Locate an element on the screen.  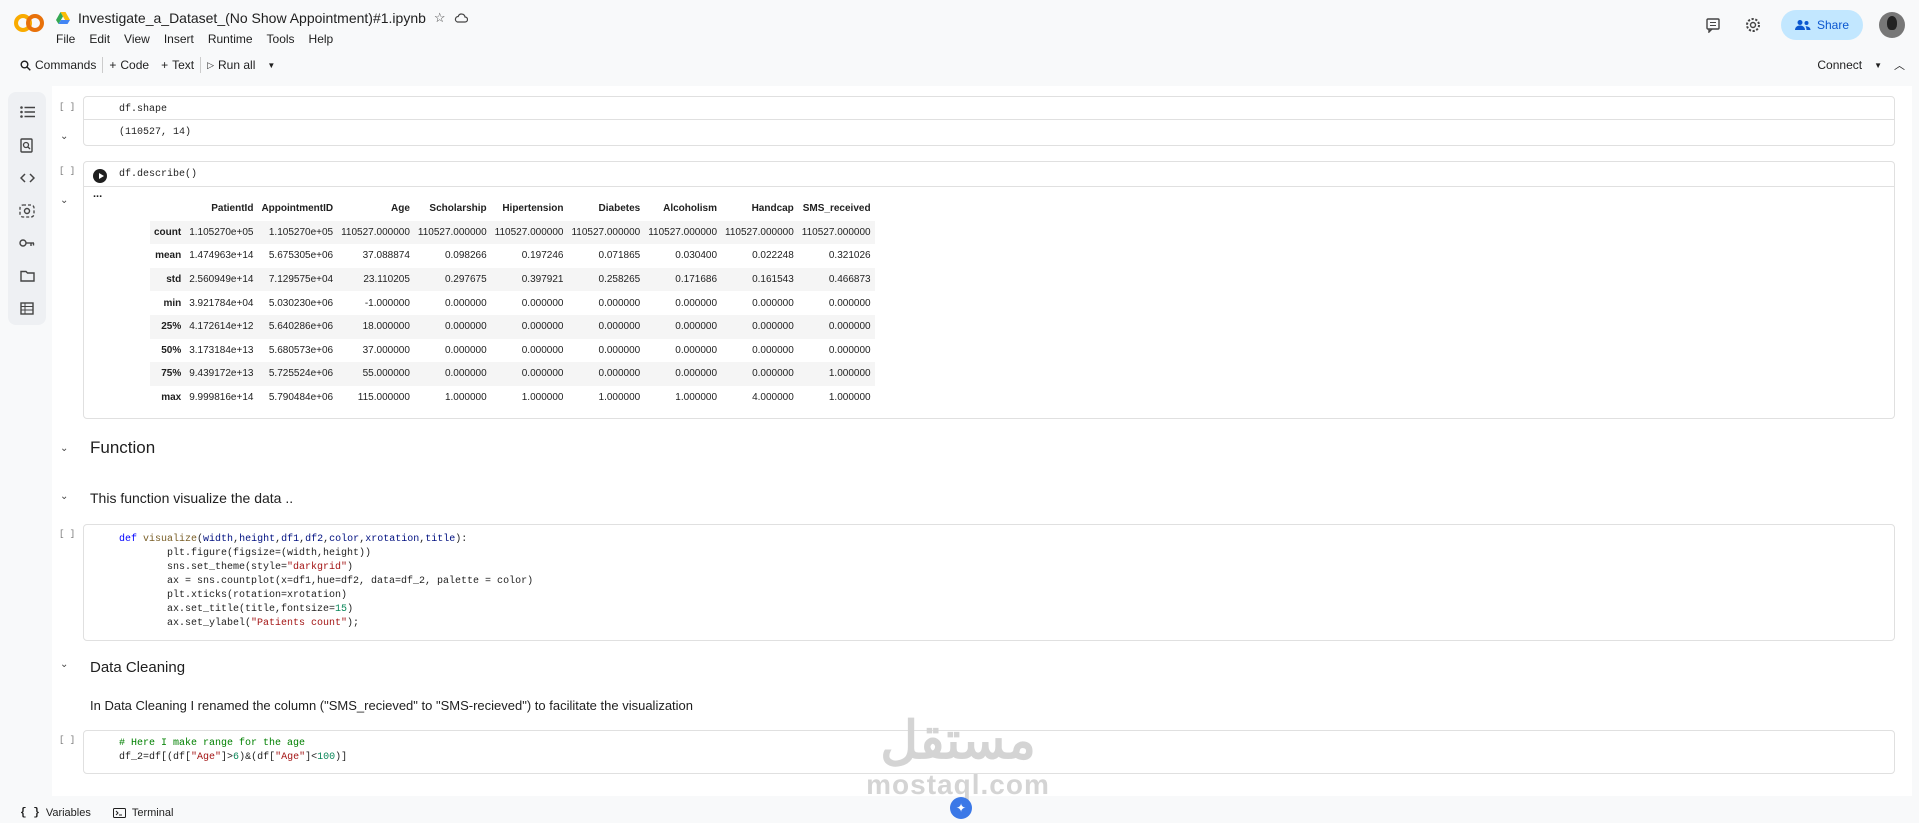
code-token: plt.figure(figsize=(width,height)) is located at coordinates (245, 553).